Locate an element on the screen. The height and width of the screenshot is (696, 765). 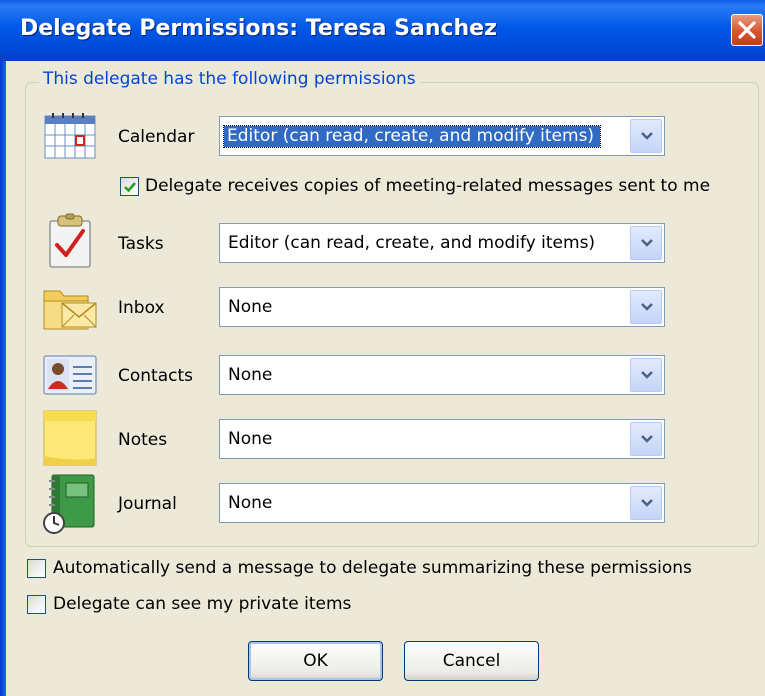
calendar-icon is located at coordinates (70, 136).